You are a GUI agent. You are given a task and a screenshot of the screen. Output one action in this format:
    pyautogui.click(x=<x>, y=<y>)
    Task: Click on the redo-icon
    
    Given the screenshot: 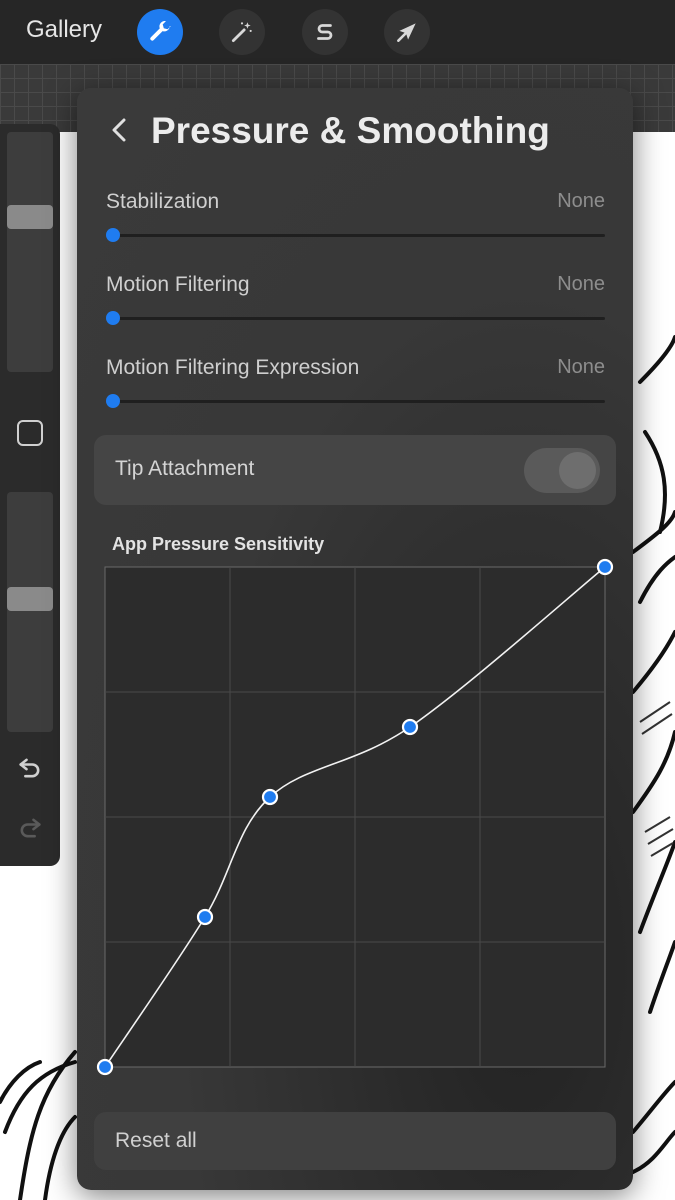 What is the action you would take?
    pyautogui.click(x=30, y=828)
    